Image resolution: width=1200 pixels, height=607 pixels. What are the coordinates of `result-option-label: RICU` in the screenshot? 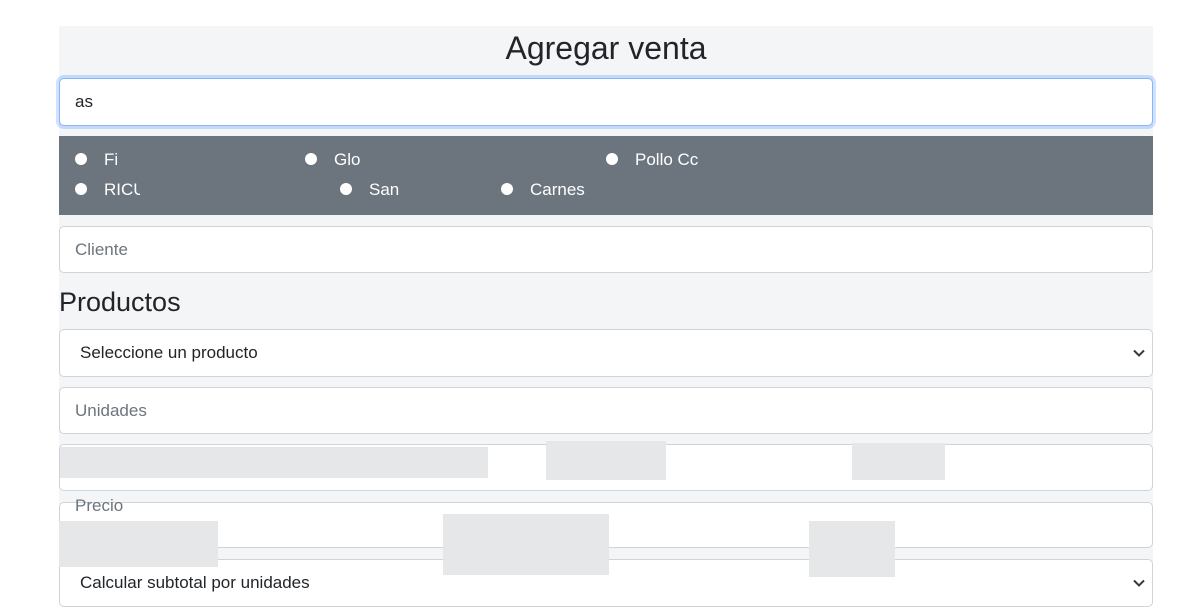 It's located at (122, 189).